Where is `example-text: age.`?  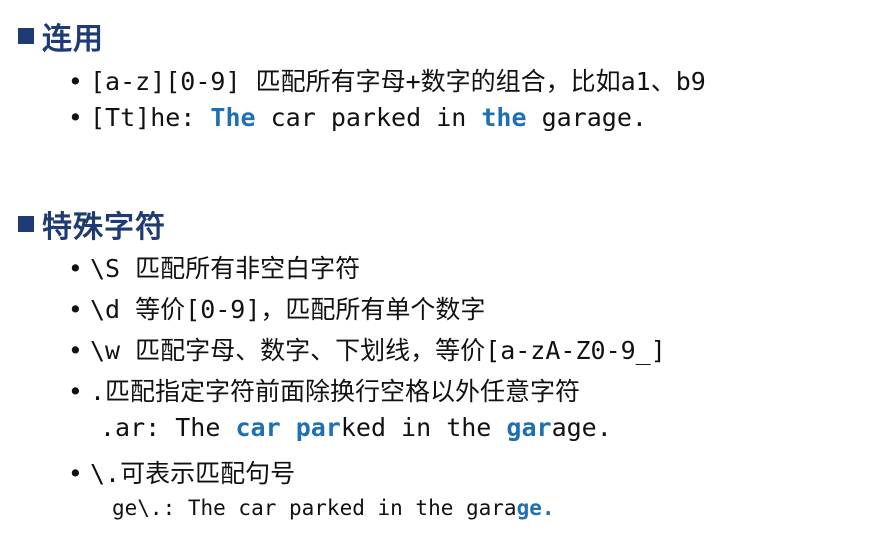 example-text: age. is located at coordinates (581, 427).